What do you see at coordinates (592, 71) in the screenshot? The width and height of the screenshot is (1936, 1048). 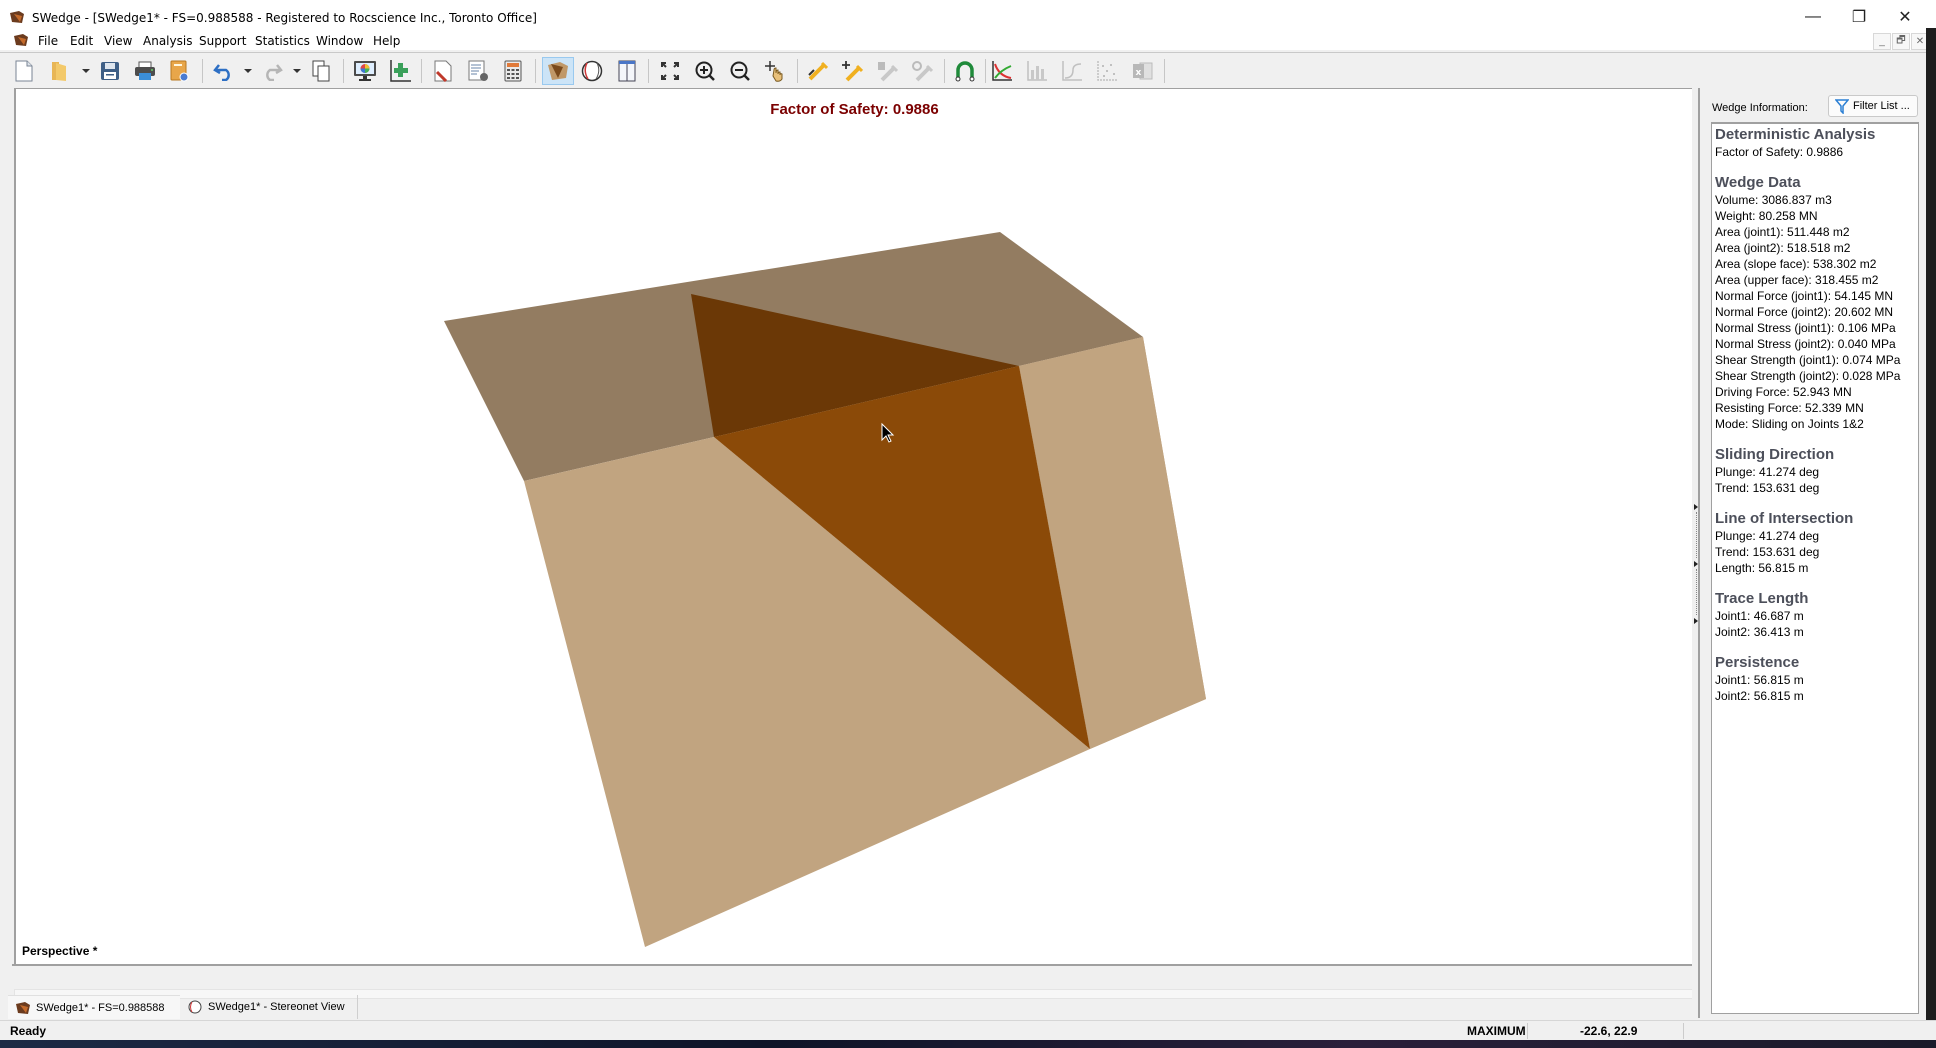 I see `stereonet-view-button` at bounding box center [592, 71].